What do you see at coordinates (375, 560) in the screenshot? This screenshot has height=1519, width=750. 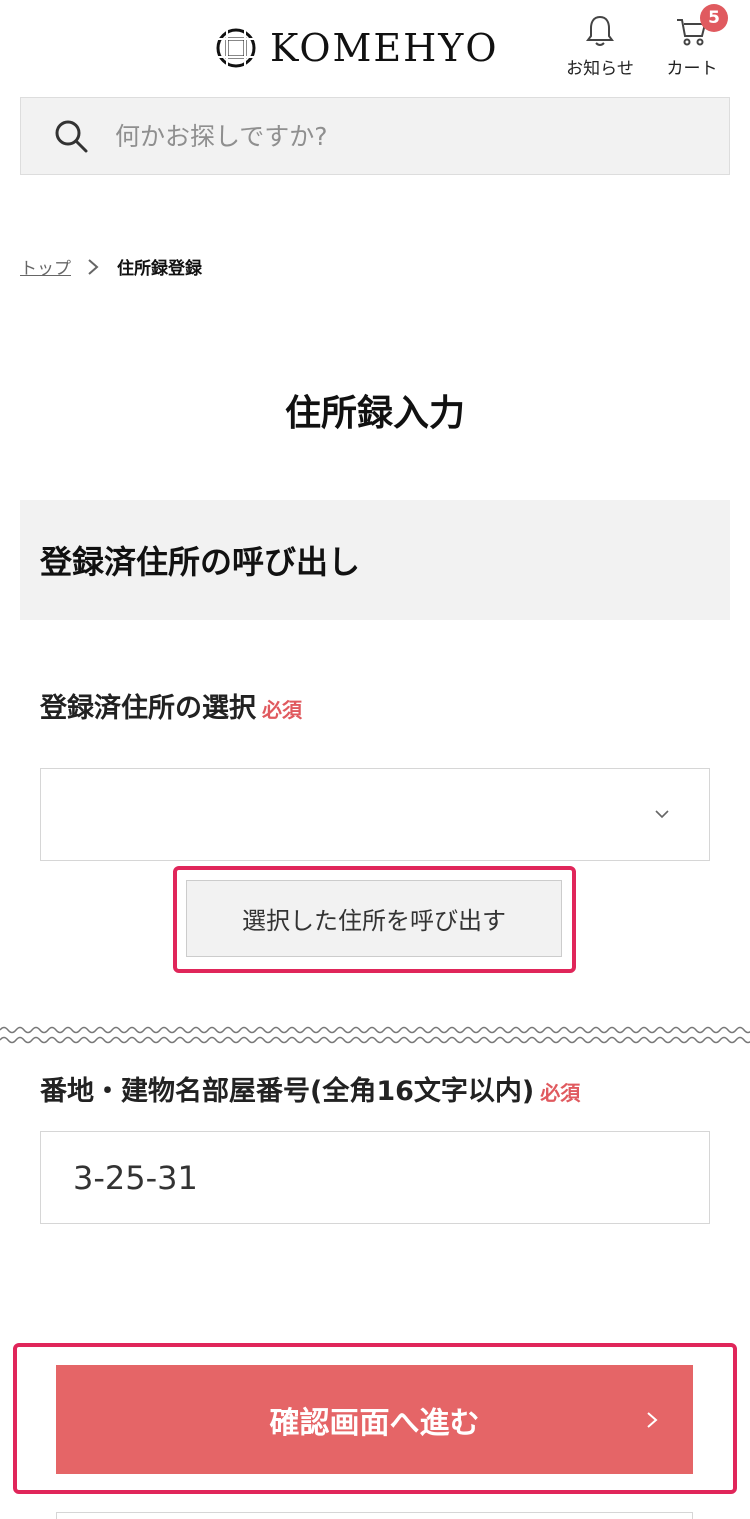 I see `saved-address-section-header: 登録済住所の呼び出し` at bounding box center [375, 560].